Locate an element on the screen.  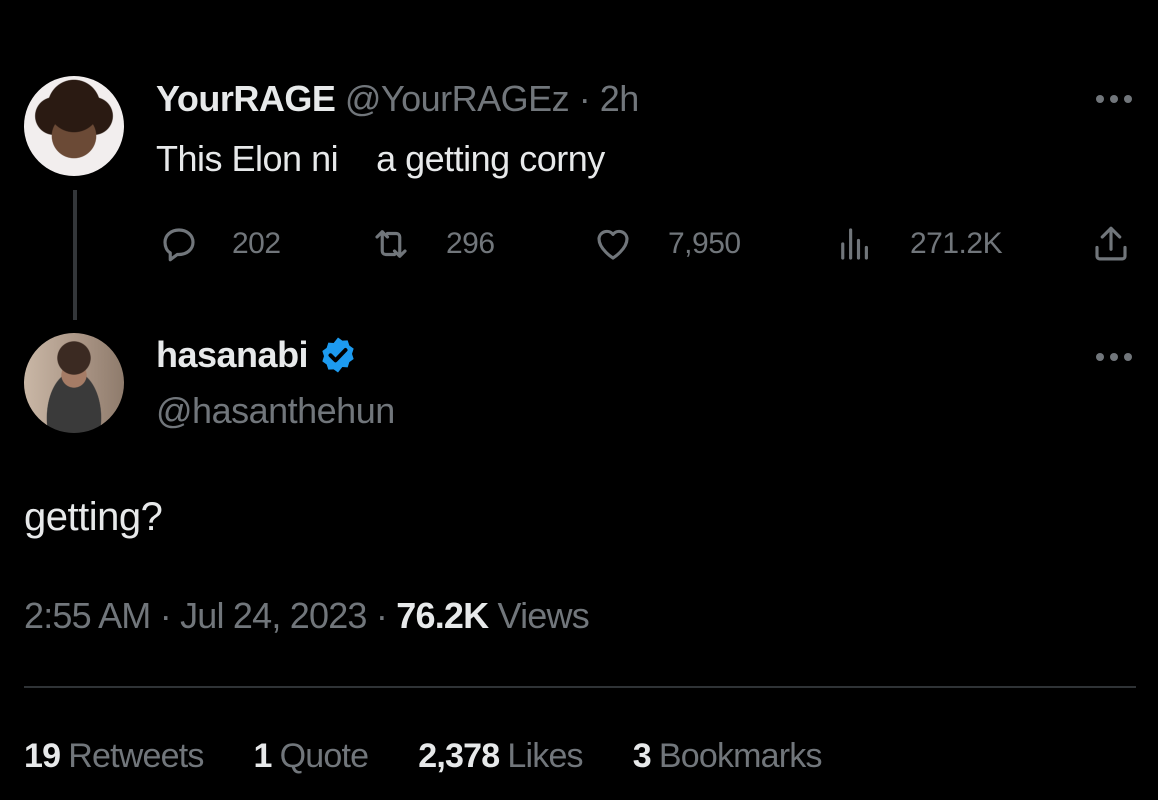
views-icon is located at coordinates (854, 244).